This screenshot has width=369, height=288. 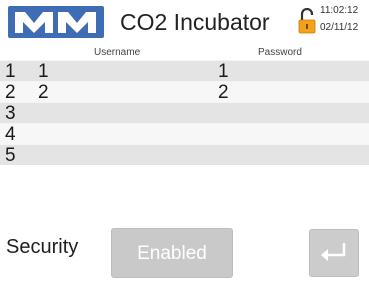 I want to click on table-row: 1 1 1, so click(x=184, y=71).